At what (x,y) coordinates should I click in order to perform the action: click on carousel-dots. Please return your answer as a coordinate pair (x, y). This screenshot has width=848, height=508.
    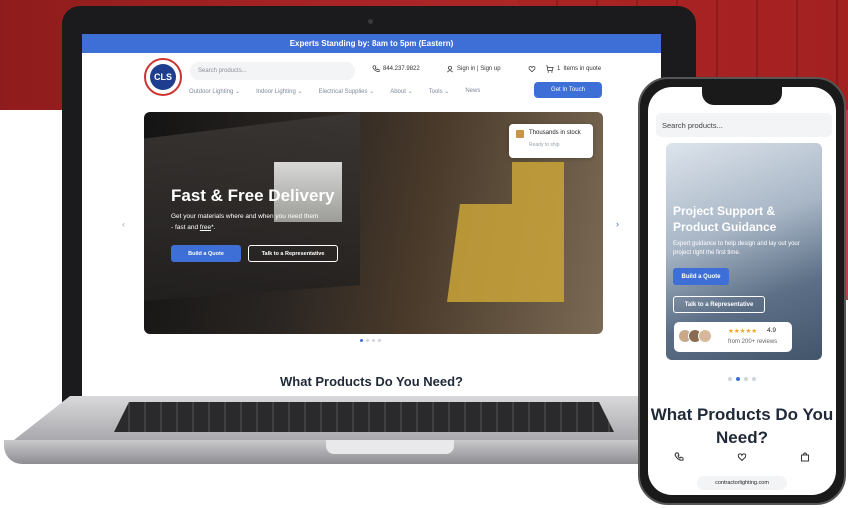
    Looking at the image, I should click on (370, 340).